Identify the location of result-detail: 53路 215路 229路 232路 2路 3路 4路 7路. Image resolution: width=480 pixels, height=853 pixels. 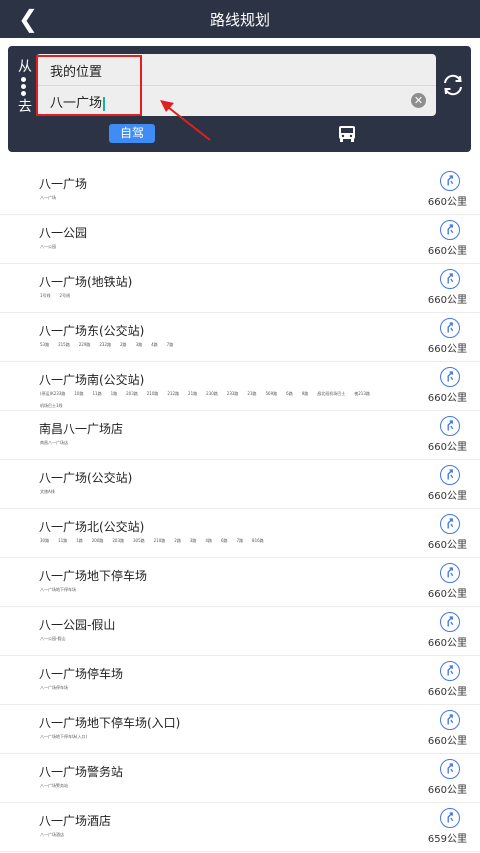
(111, 345).